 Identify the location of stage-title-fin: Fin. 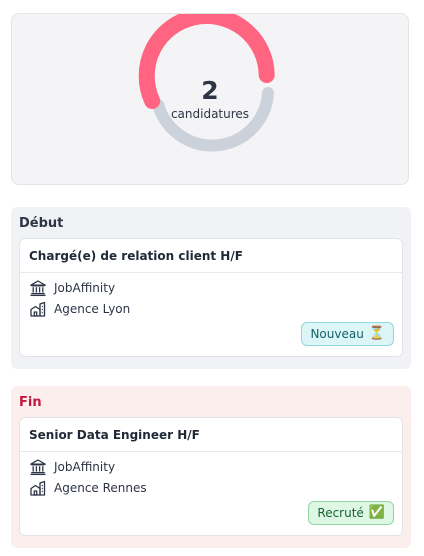
(30, 402).